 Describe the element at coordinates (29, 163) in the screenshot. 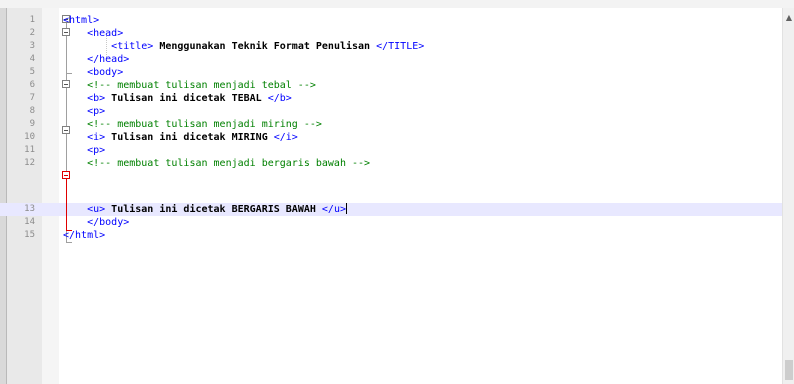

I see `line-number: 12` at that location.